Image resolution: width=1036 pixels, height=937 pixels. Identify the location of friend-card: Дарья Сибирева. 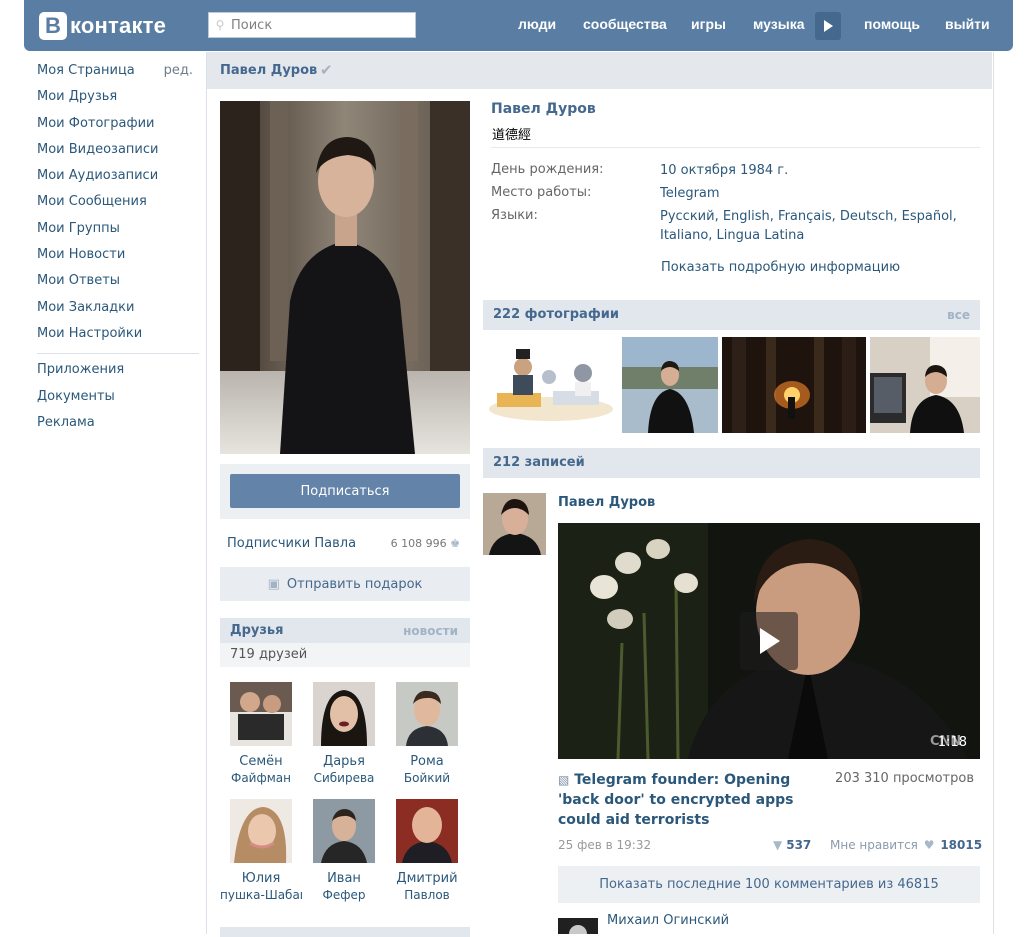
(344, 733).